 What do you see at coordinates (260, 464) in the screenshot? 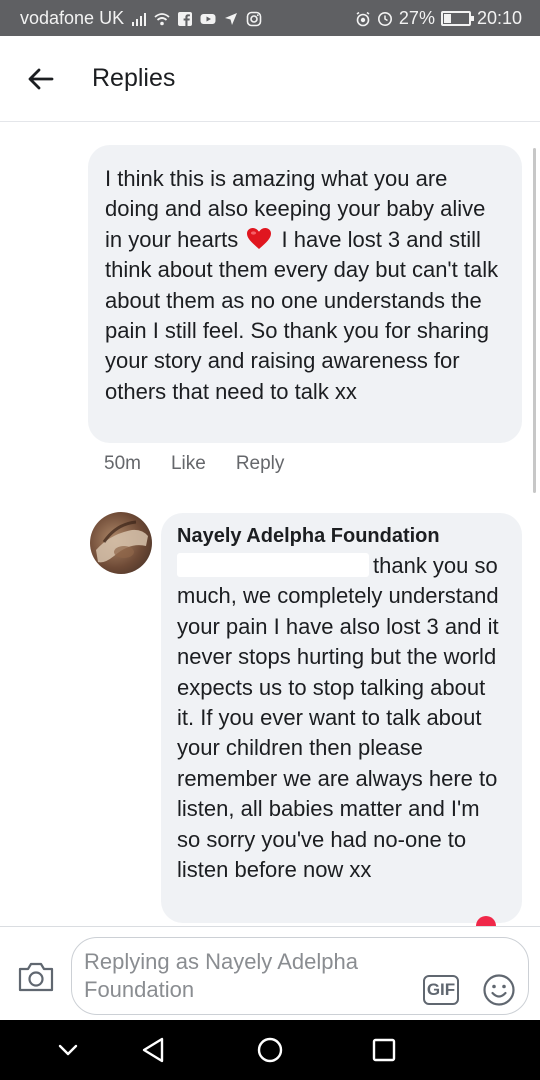
I see `reply-button: Reply` at bounding box center [260, 464].